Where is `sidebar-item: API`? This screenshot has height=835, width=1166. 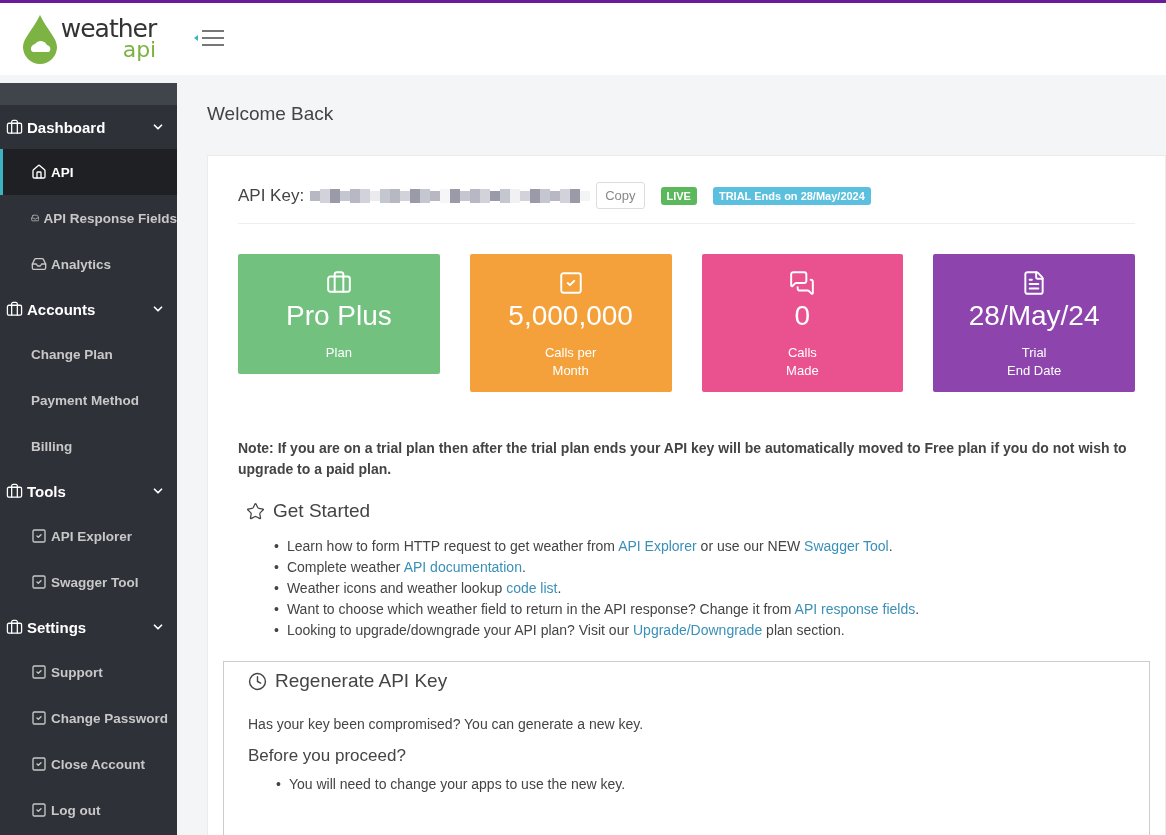 sidebar-item: API is located at coordinates (88, 172).